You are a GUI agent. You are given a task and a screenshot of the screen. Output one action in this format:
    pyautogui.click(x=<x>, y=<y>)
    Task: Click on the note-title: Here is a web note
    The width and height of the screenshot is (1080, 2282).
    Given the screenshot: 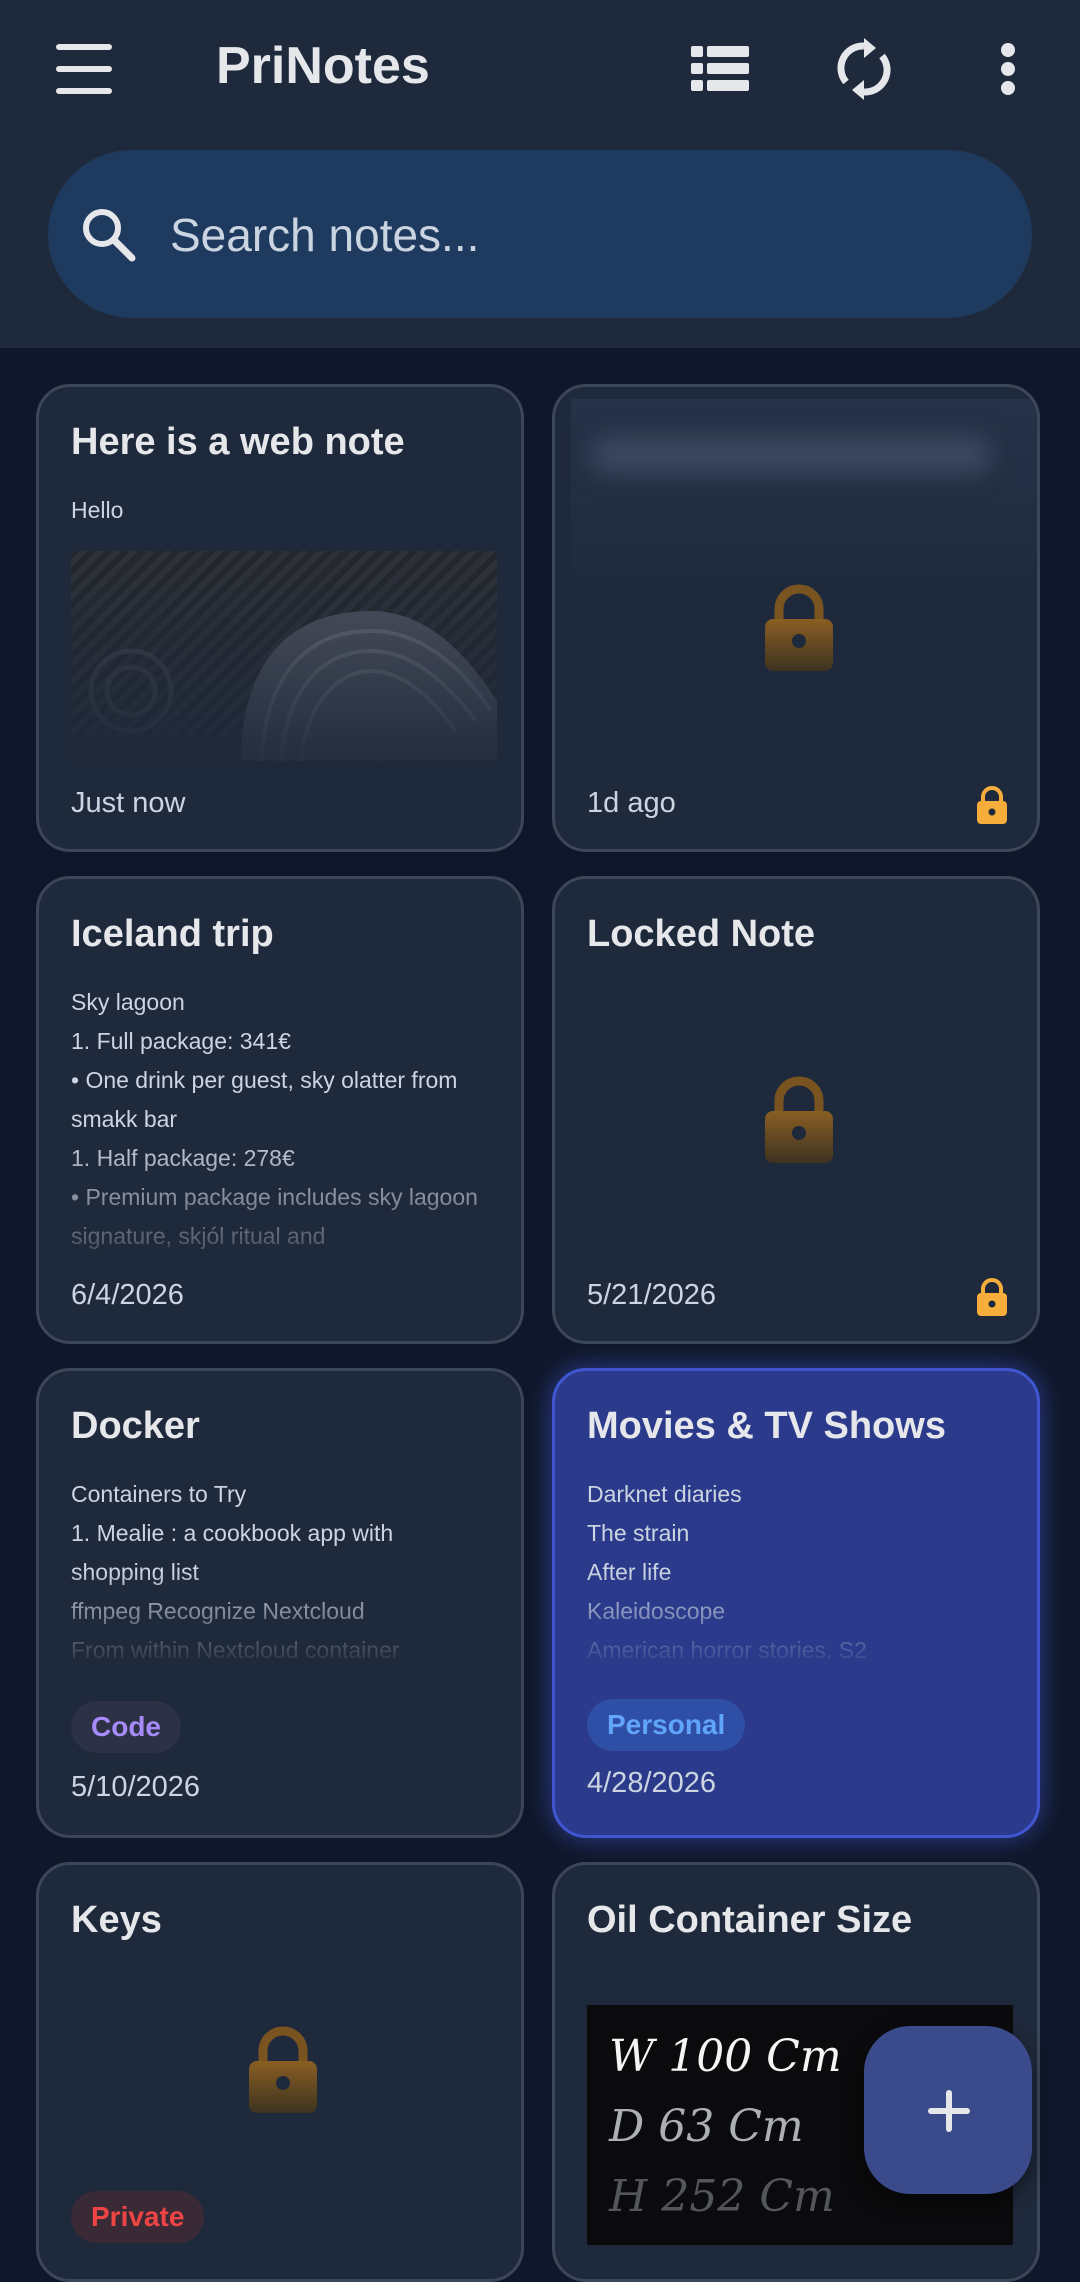 What is the action you would take?
    pyautogui.click(x=238, y=442)
    